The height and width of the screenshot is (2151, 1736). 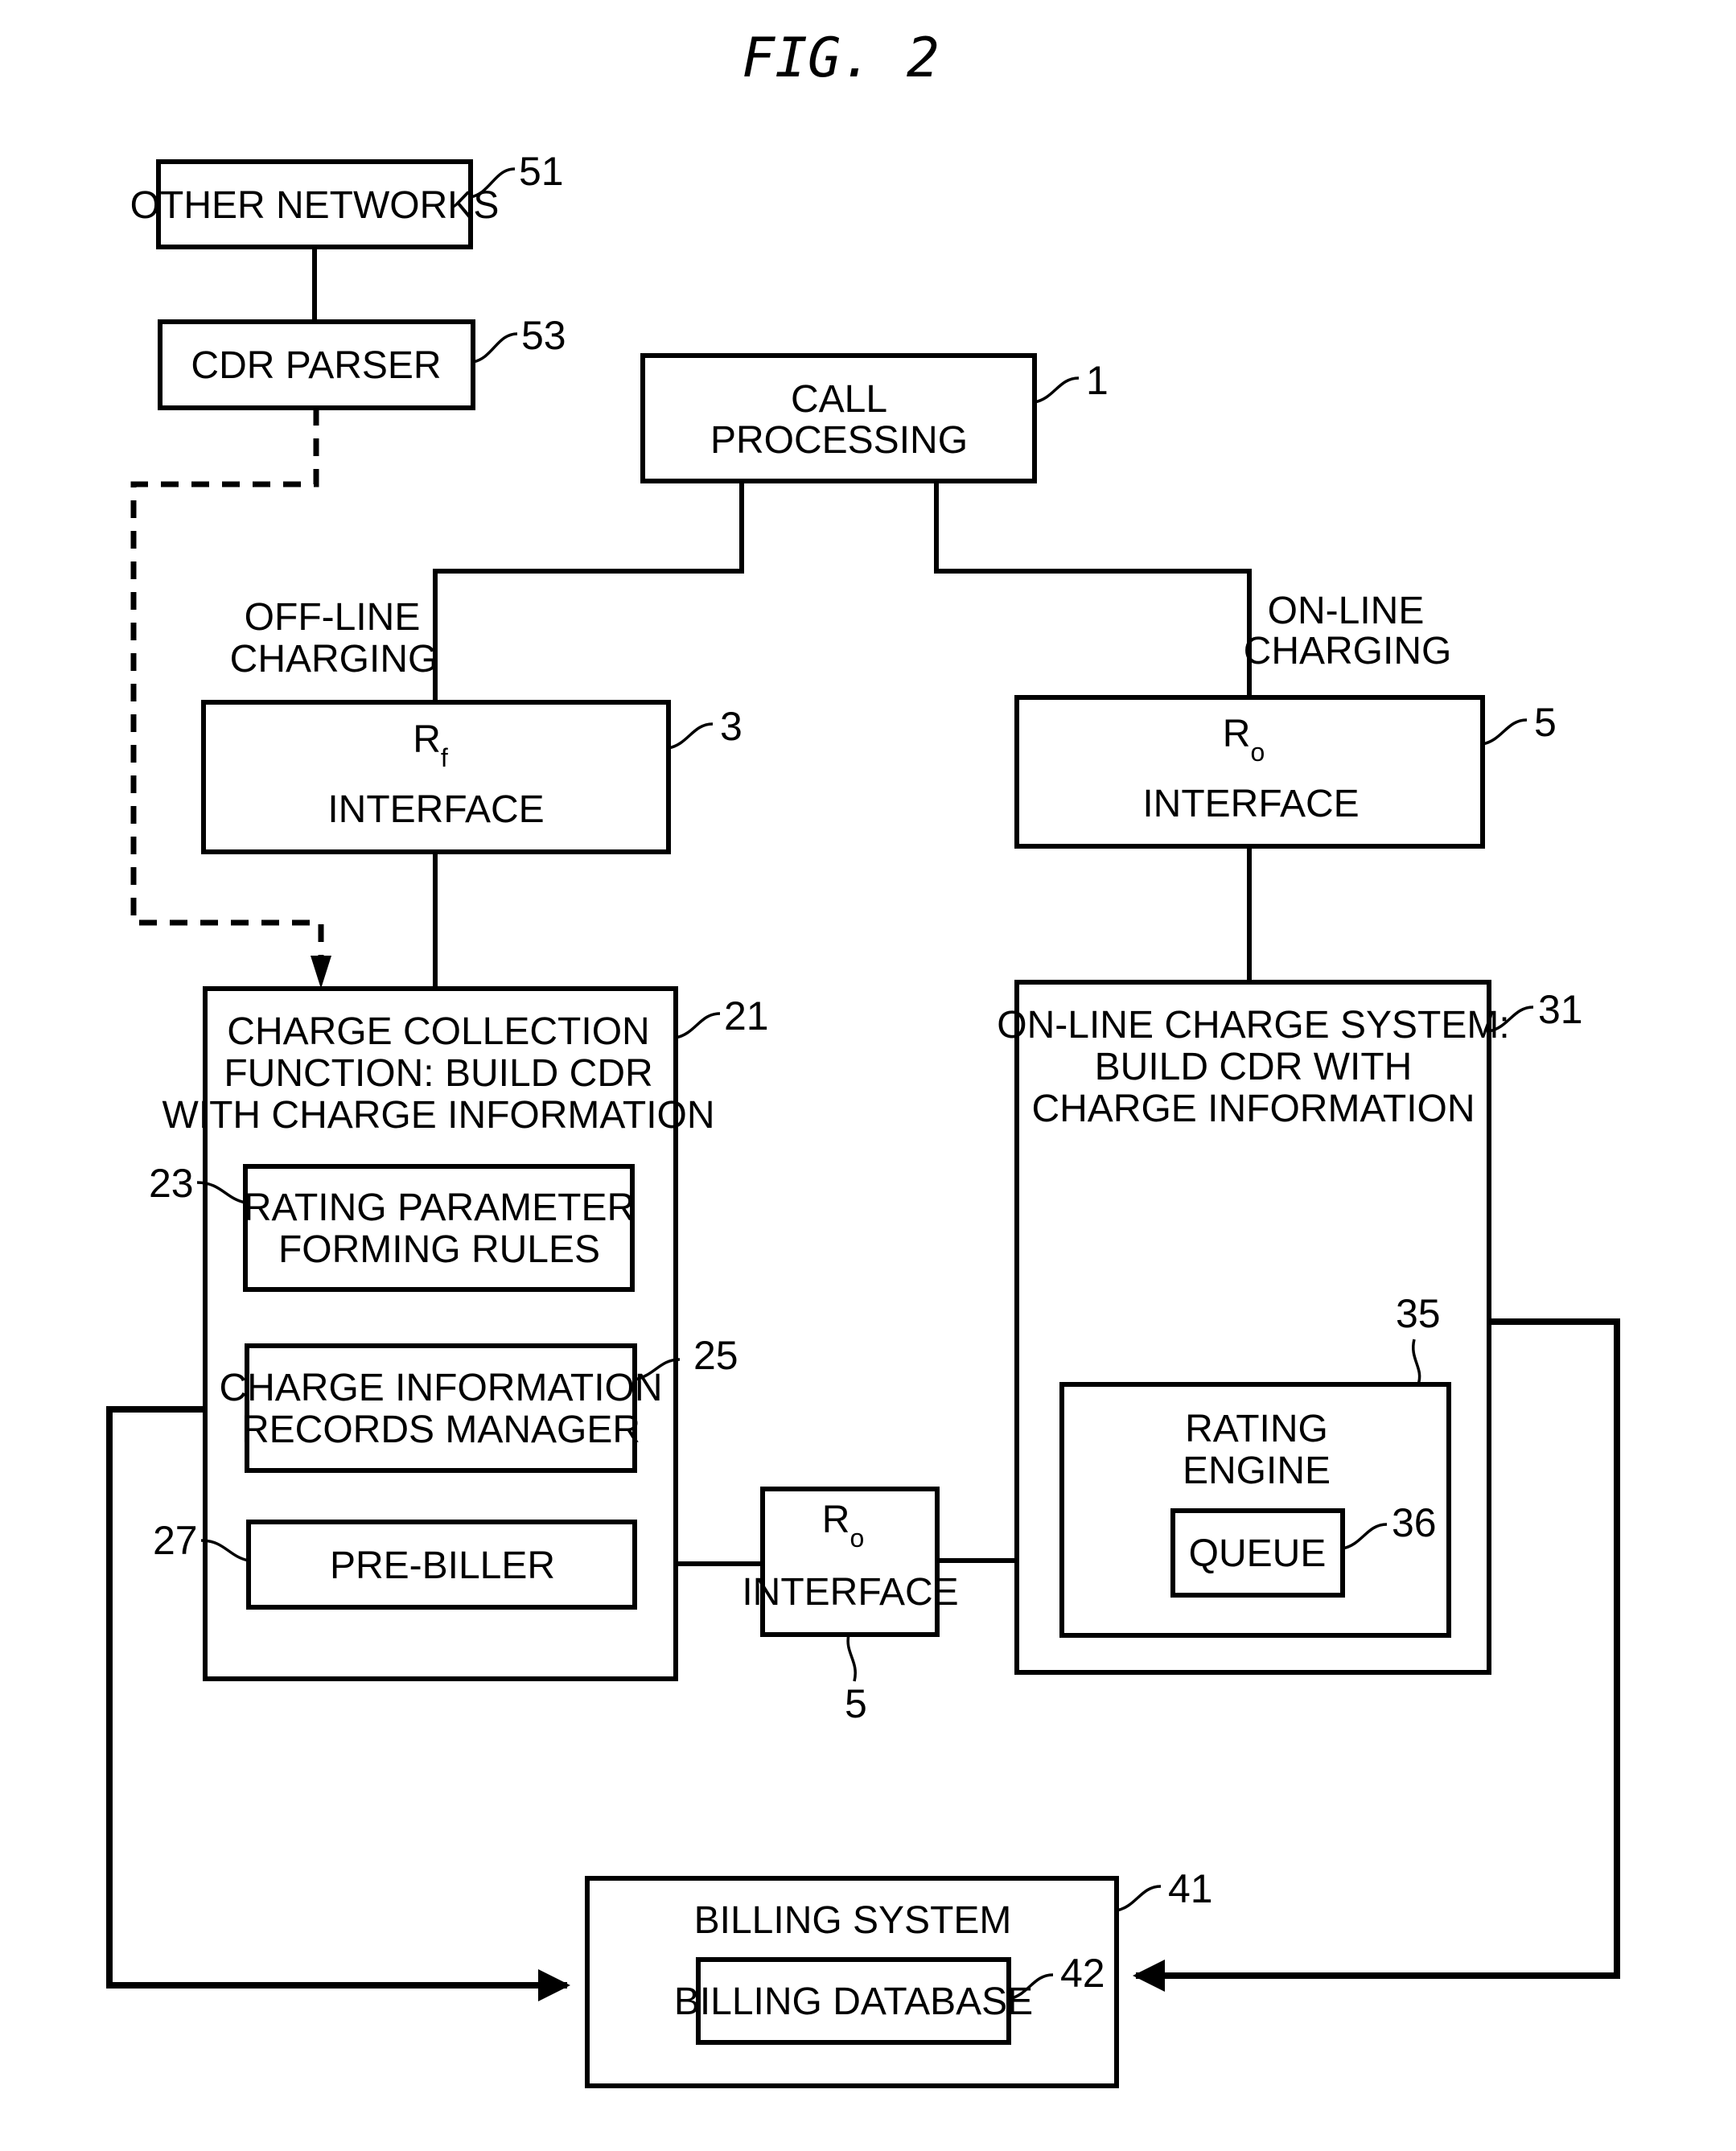 What do you see at coordinates (850, 1593) in the screenshot?
I see `ro-mid-interface-label: INTERFACE` at bounding box center [850, 1593].